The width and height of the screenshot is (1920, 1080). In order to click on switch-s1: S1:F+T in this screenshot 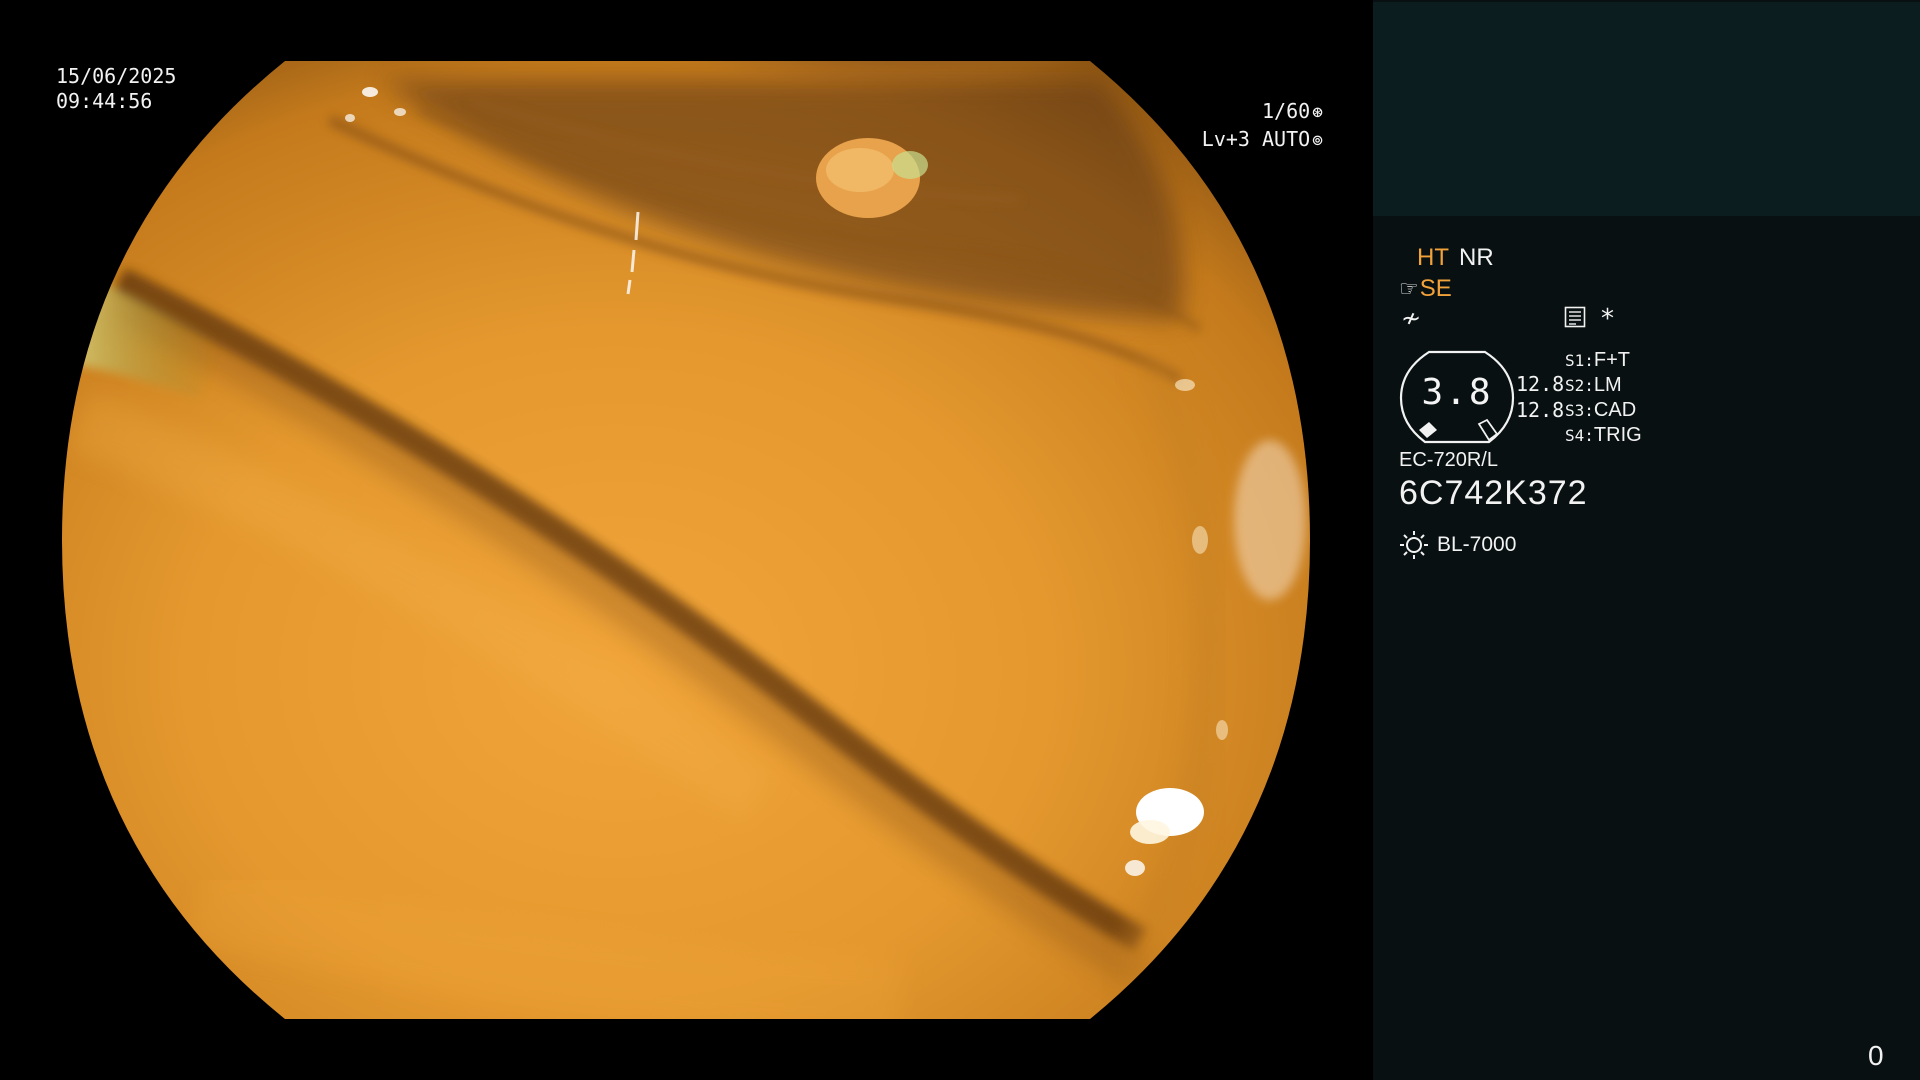, I will do `click(1603, 360)`.